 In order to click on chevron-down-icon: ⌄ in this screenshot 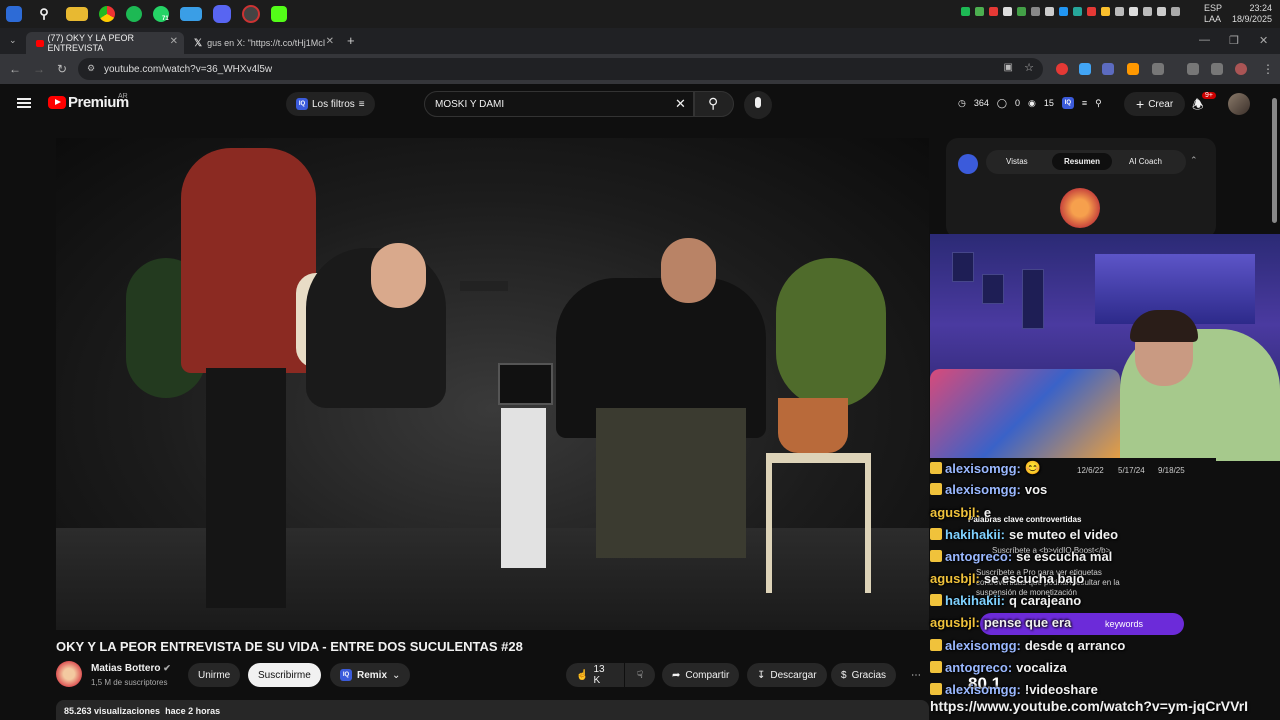, I will do `click(396, 675)`.